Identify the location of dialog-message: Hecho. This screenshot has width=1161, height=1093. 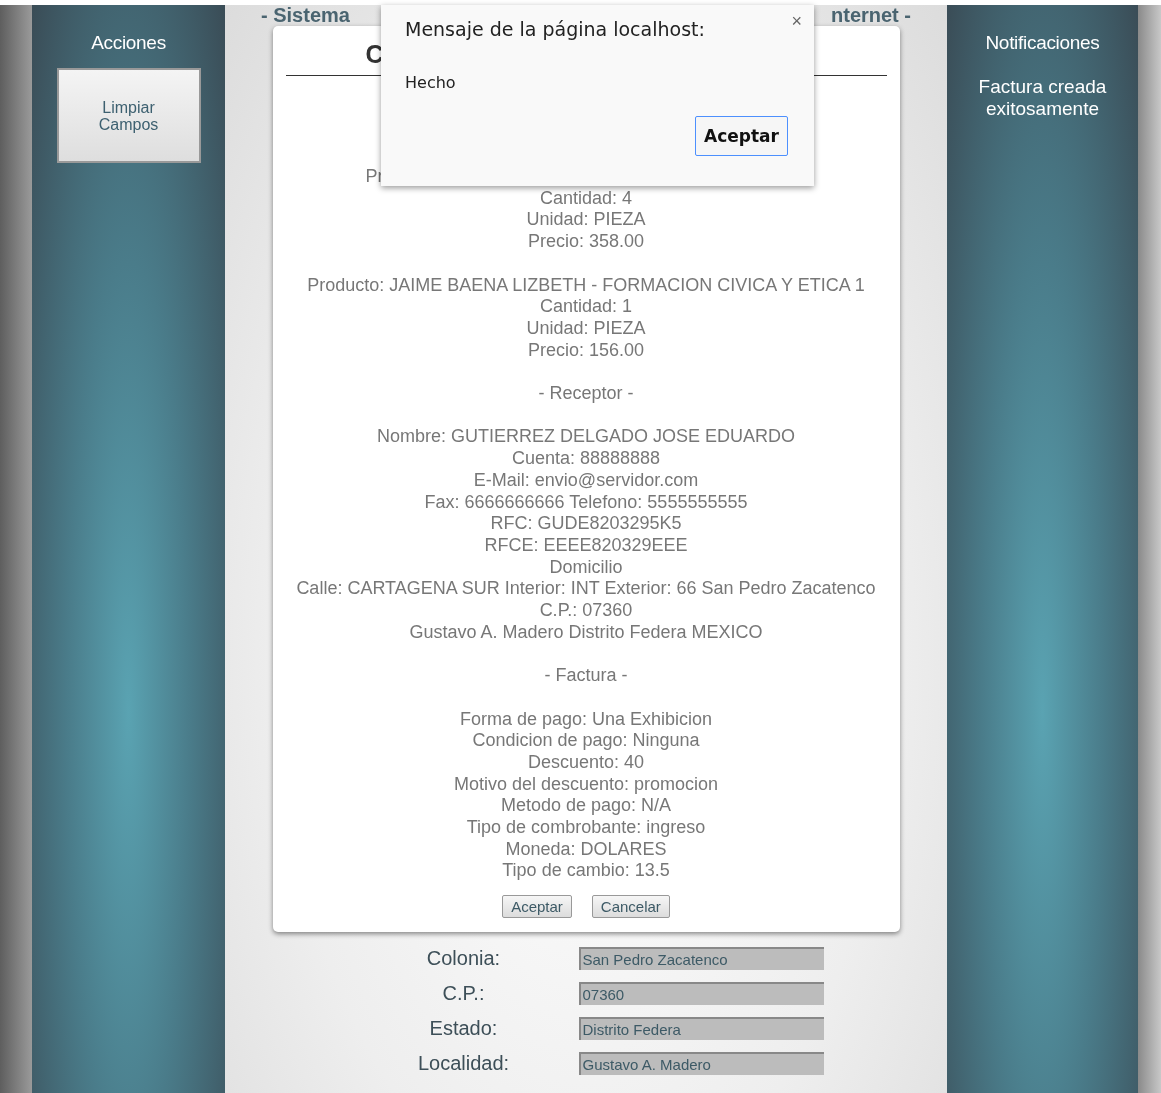
(431, 82).